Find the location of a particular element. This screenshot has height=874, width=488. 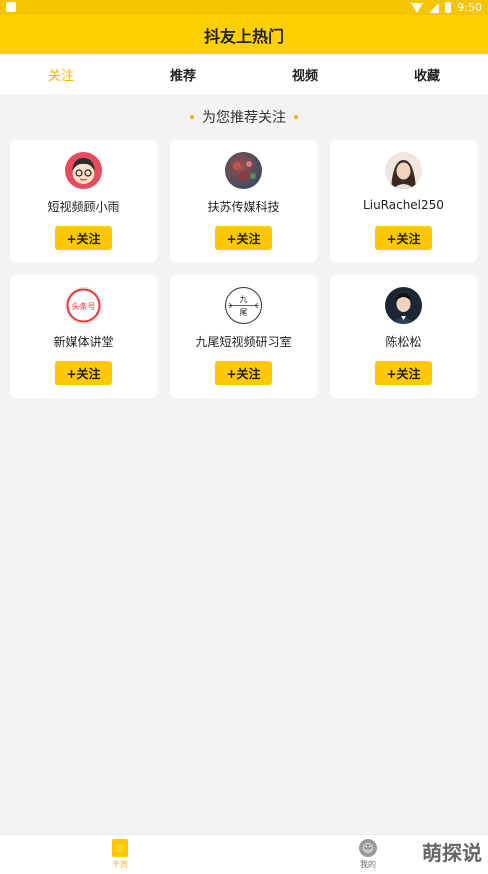

tab-bar: 关注 推荐 视频 收藏 is located at coordinates (244, 74).